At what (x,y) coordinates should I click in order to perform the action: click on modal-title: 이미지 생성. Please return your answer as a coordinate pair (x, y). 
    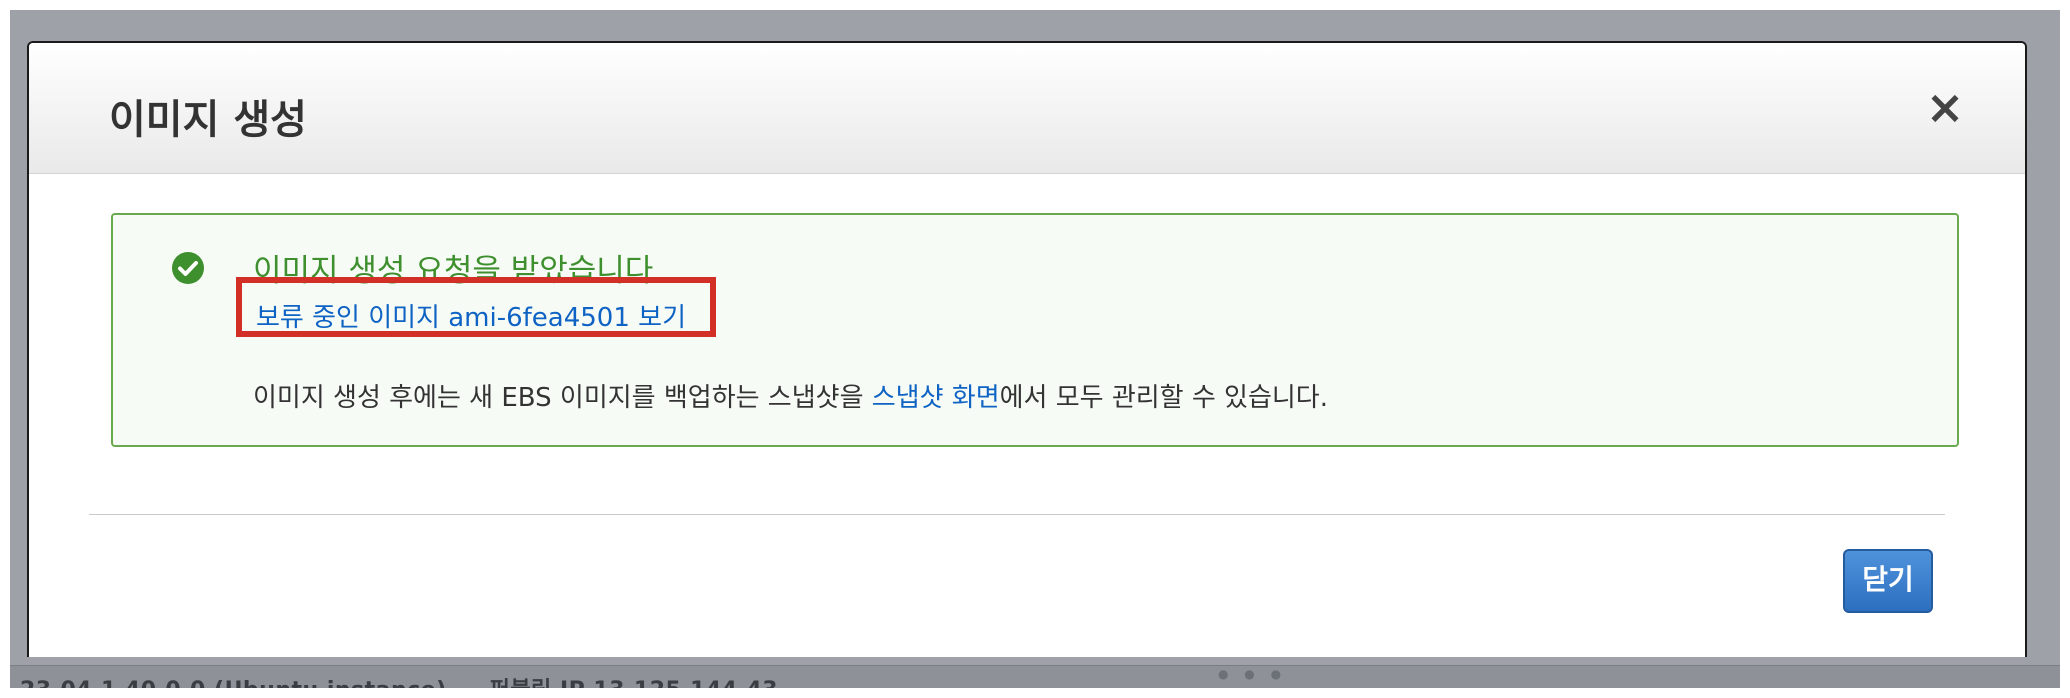
    Looking at the image, I should click on (208, 120).